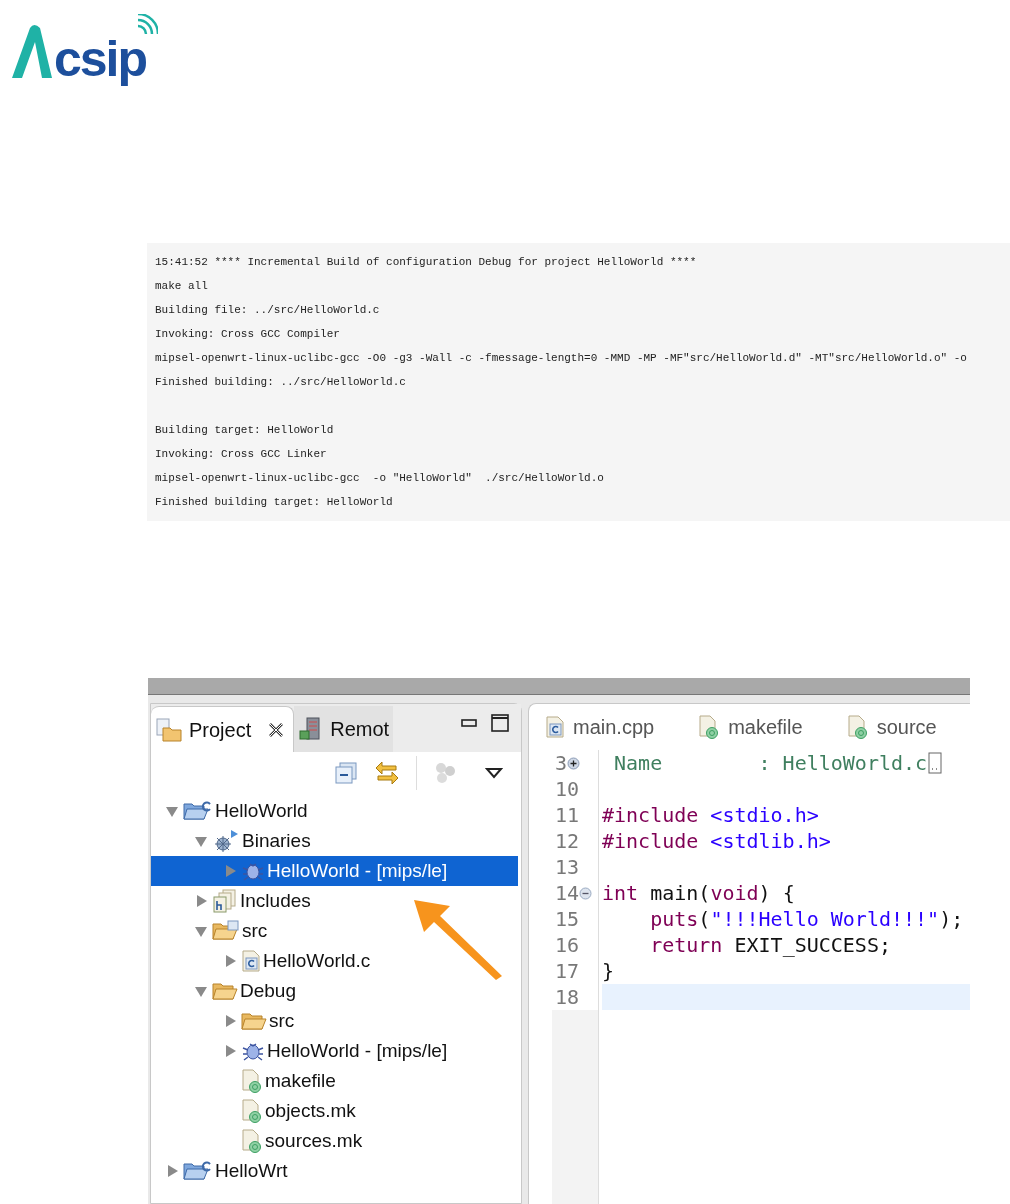  Describe the element at coordinates (567, 945) in the screenshot. I see `line-number: 16` at that location.